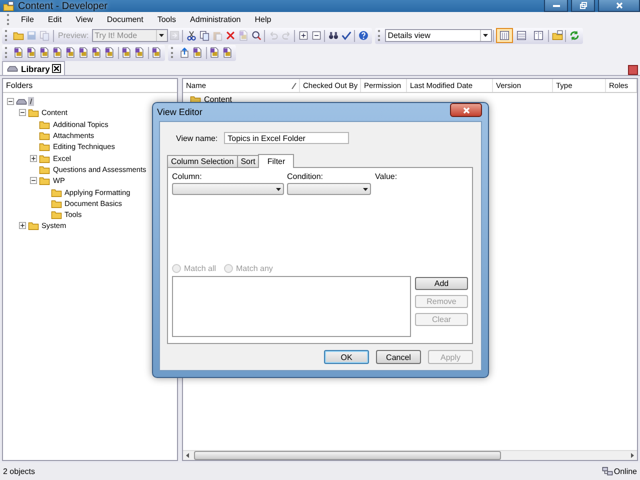 This screenshot has height=480, width=640. I want to click on dialog-title: View Editor, so click(179, 112).